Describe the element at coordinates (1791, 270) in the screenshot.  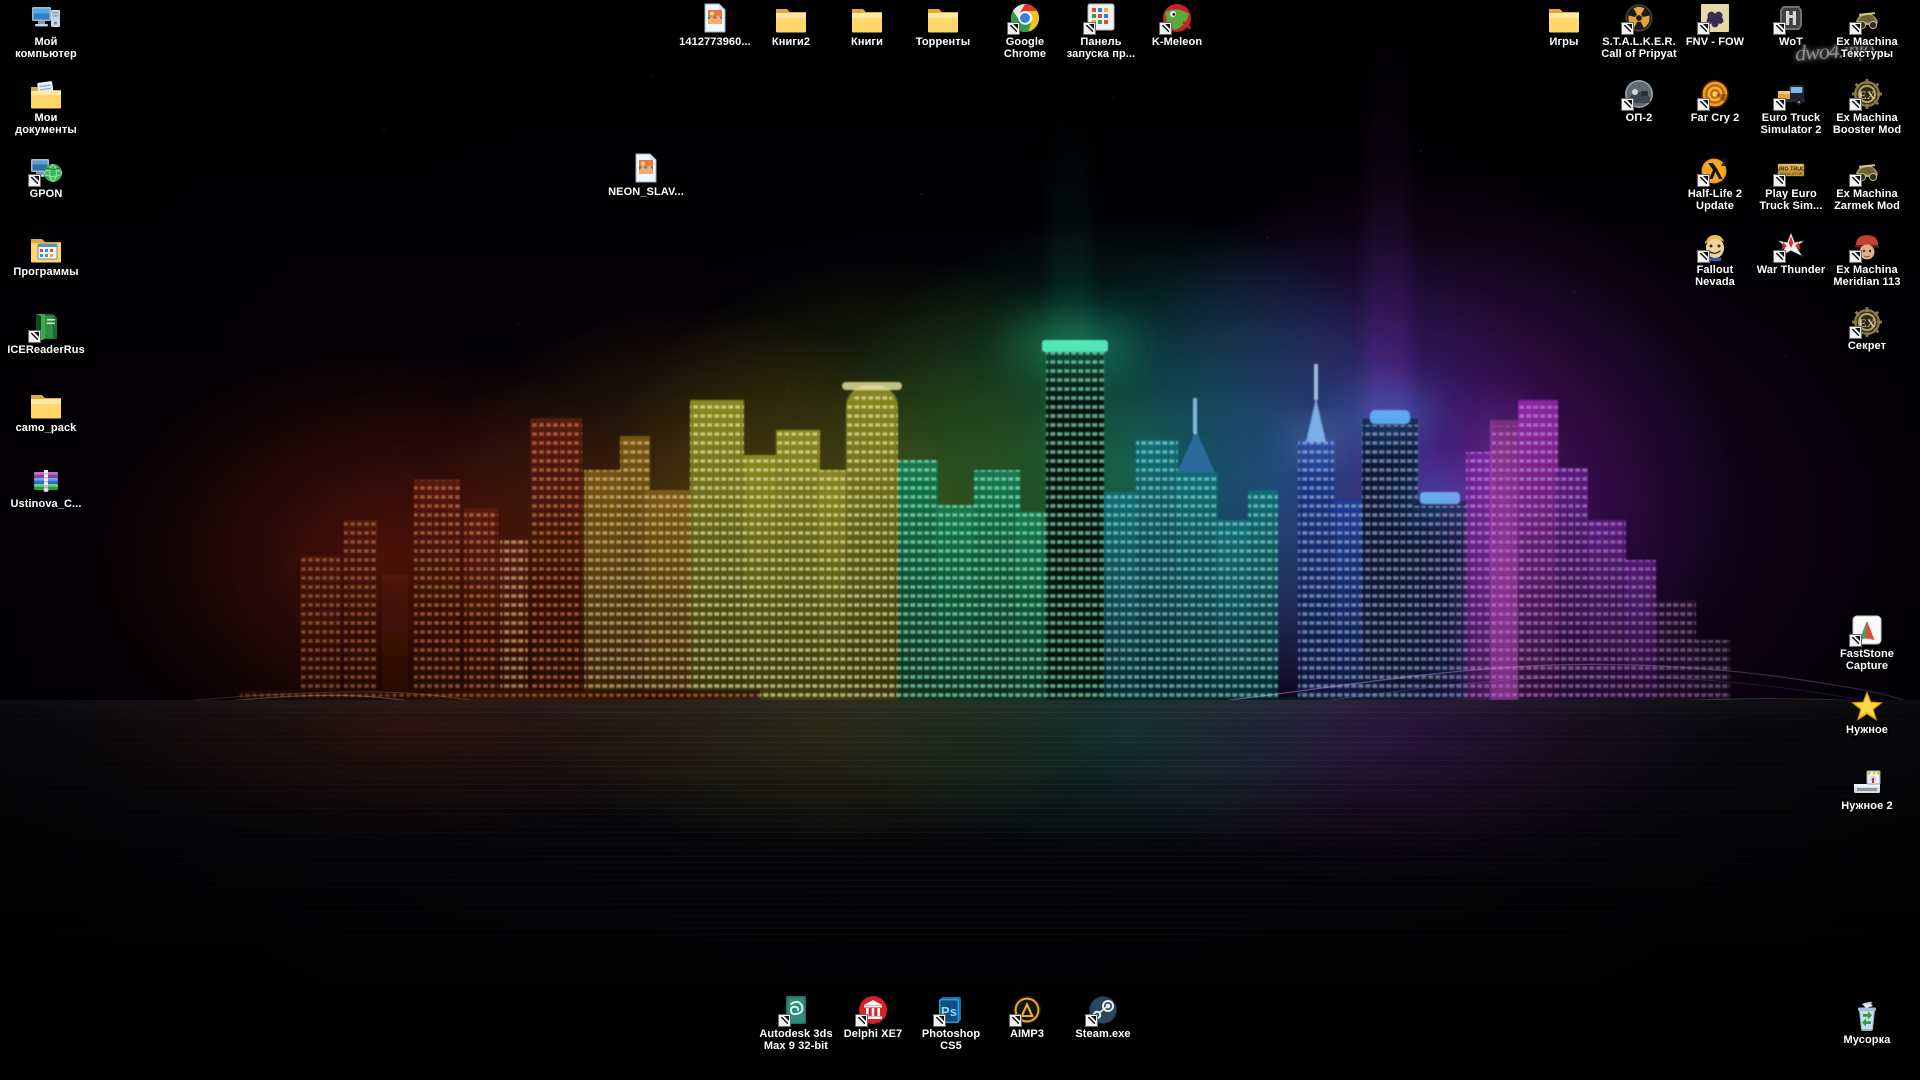
I see `desktop-icon-label: War Thunder` at that location.